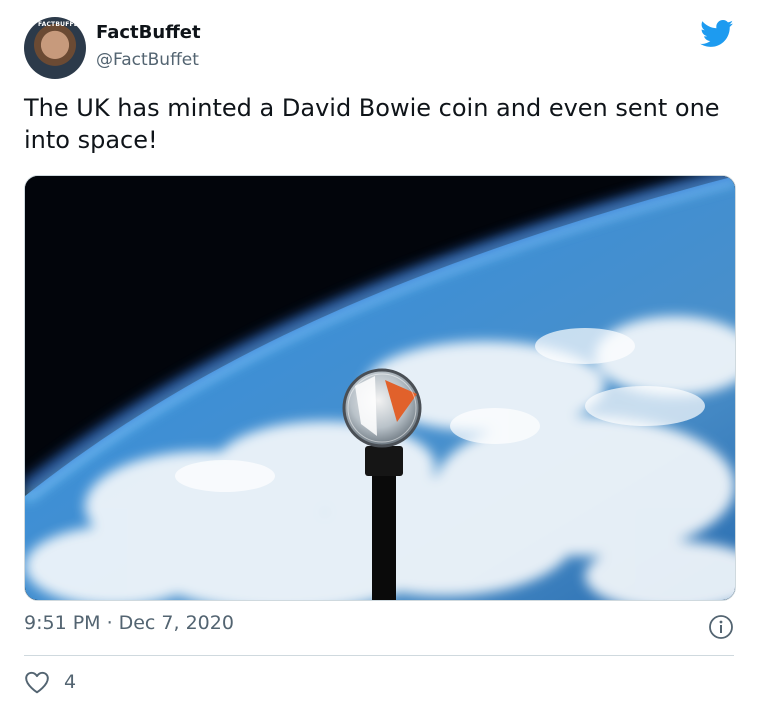 Image resolution: width=758 pixels, height=711 pixels. Describe the element at coordinates (70, 682) in the screenshot. I see `like-count: 4` at that location.